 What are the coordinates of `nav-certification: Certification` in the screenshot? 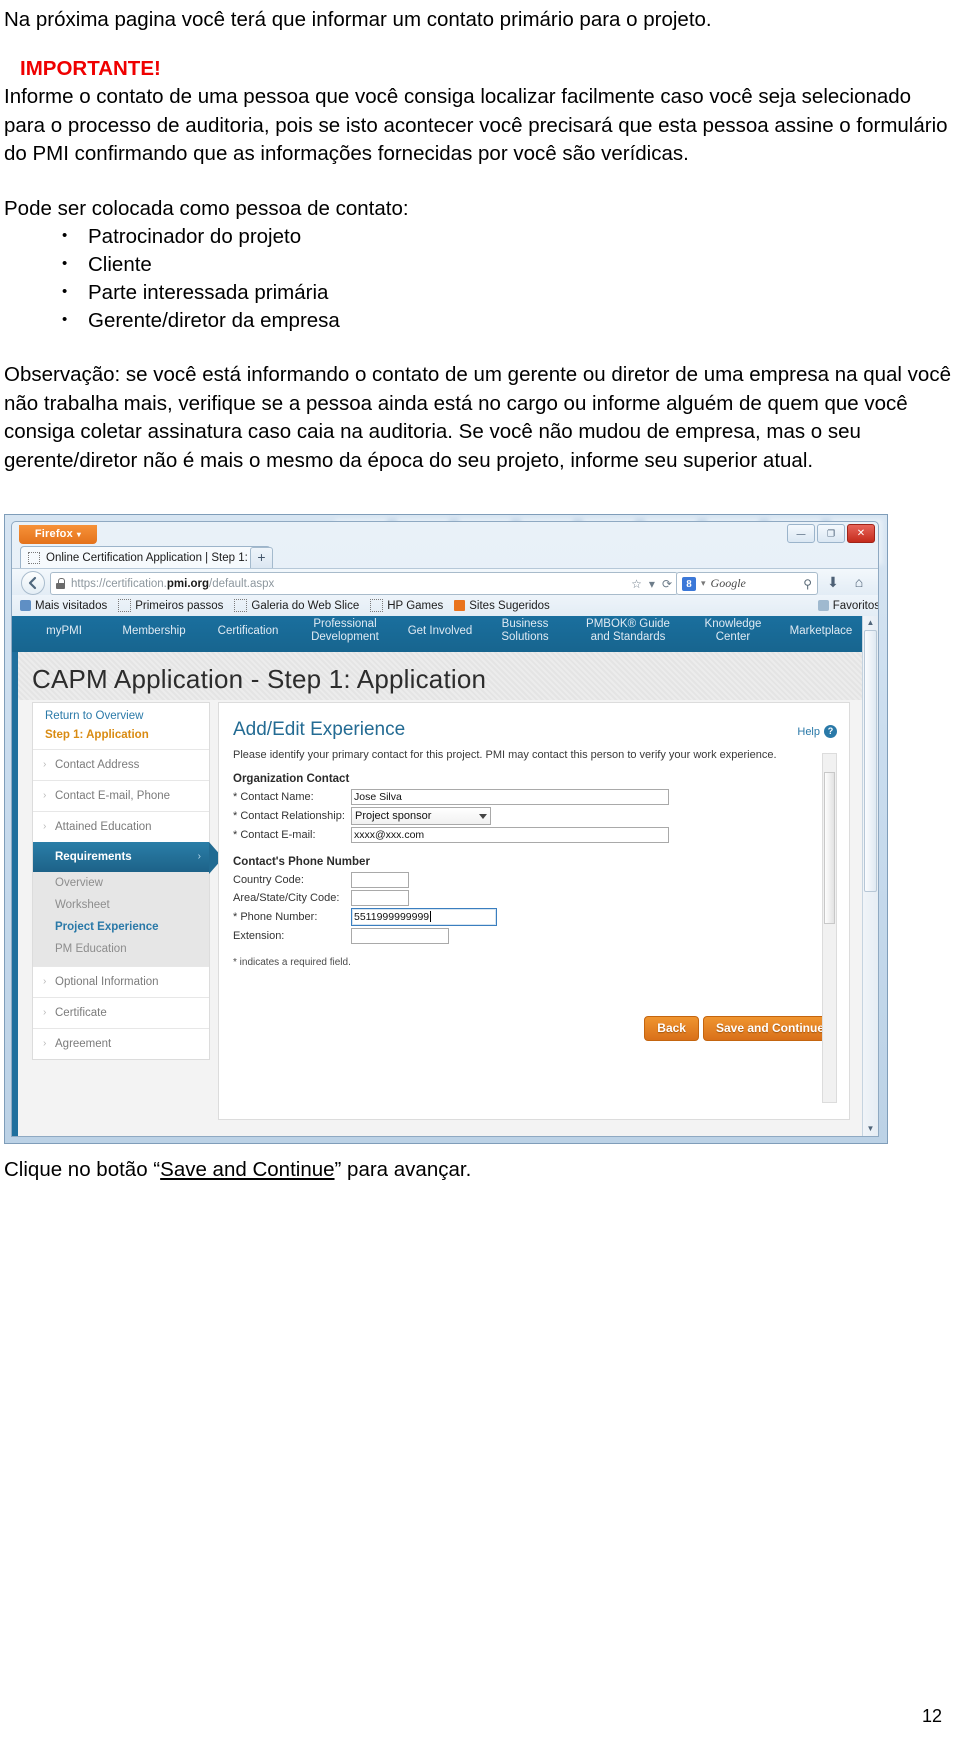 It's located at (248, 631).